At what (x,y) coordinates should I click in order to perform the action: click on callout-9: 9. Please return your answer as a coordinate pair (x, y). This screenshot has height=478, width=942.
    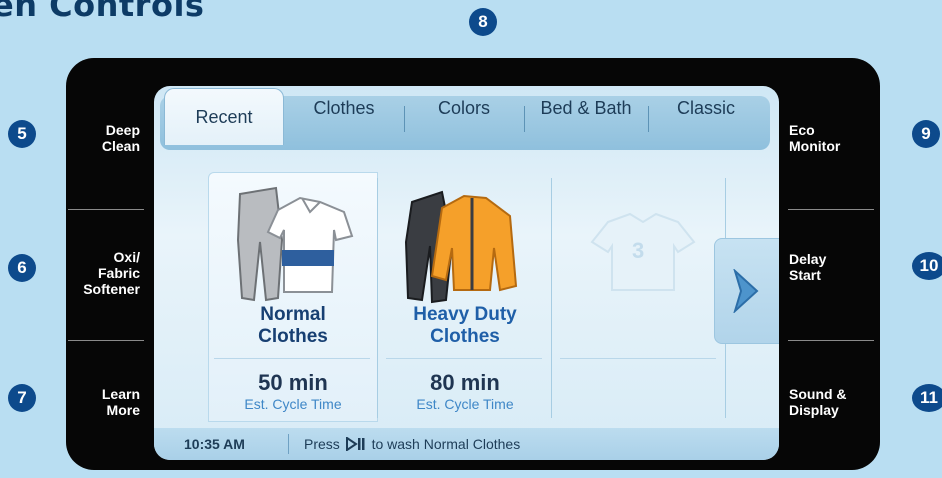
    Looking at the image, I should click on (926, 134).